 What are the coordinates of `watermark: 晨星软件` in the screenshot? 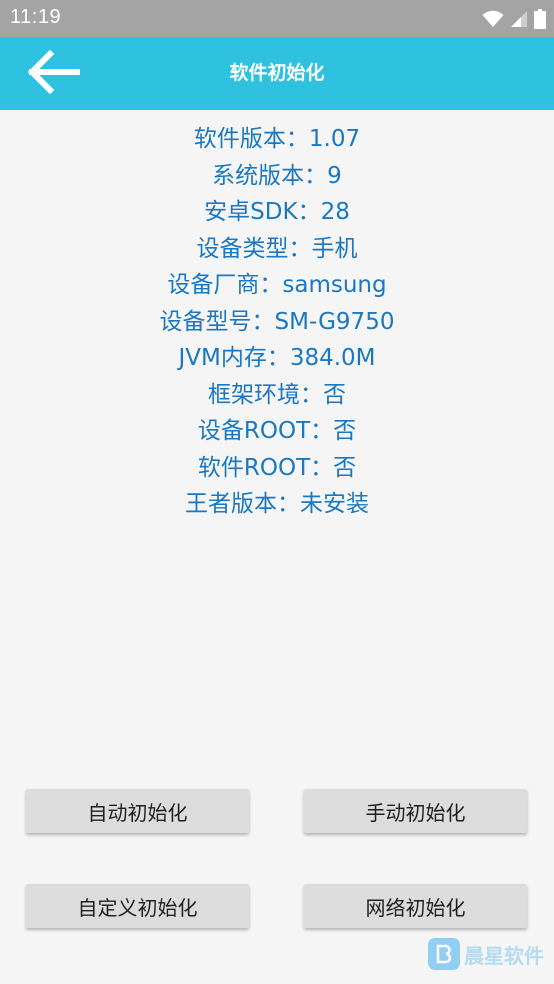 It's located at (486, 954).